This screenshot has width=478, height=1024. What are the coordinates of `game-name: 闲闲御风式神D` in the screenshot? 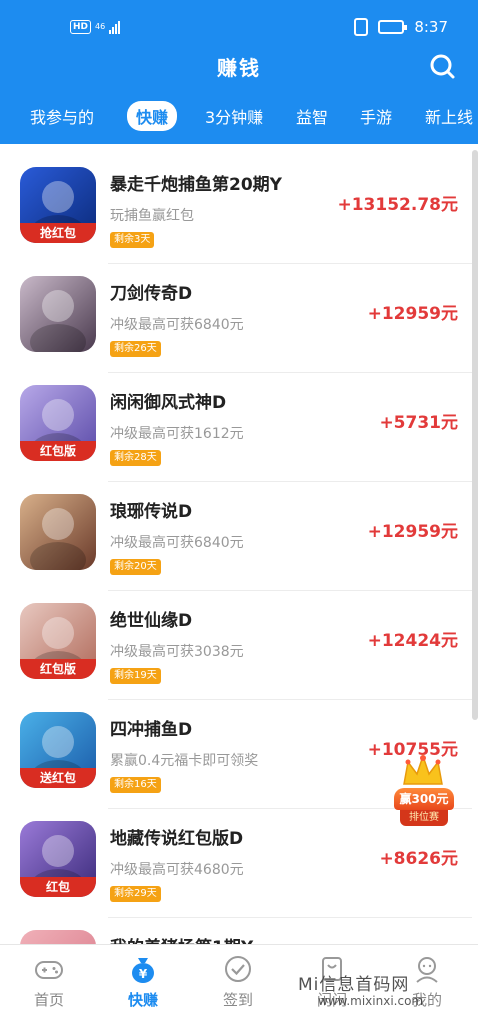 It's located at (168, 403).